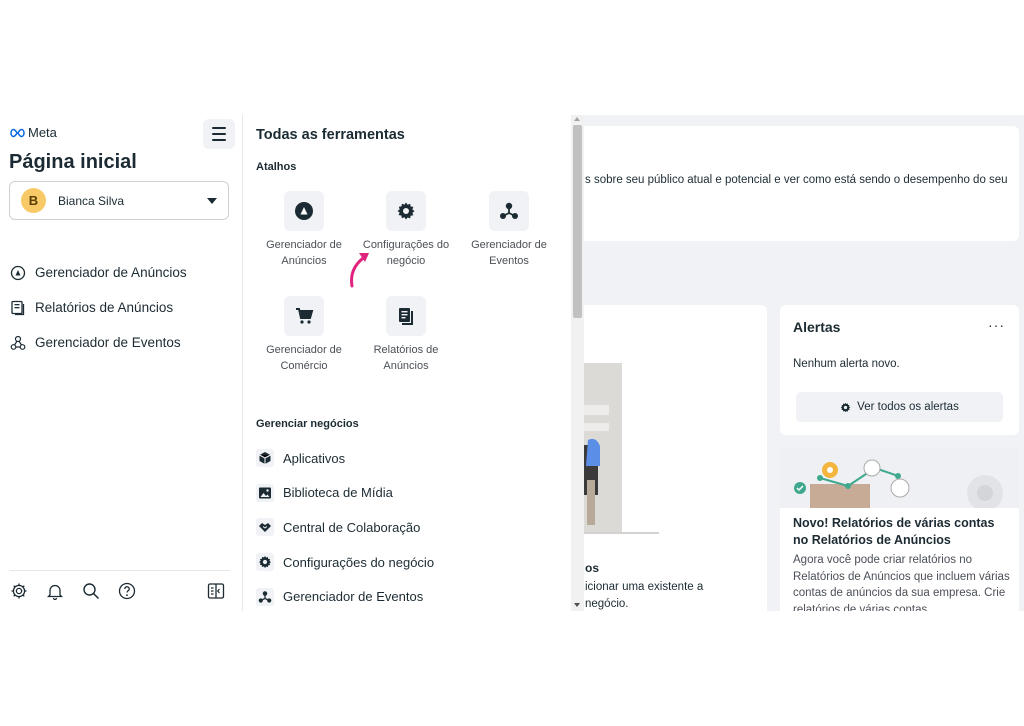 This screenshot has width=1024, height=726. Describe the element at coordinates (42, 132) in the screenshot. I see `meta-logo-text: Meta` at that location.